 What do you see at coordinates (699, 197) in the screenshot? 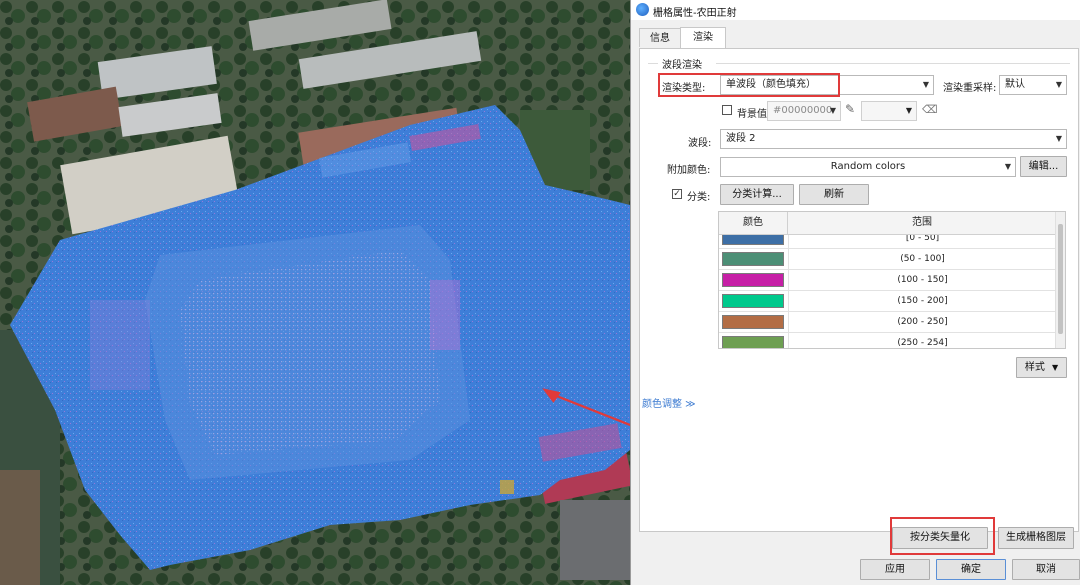
I see `classify-label: 分类:` at bounding box center [699, 197].